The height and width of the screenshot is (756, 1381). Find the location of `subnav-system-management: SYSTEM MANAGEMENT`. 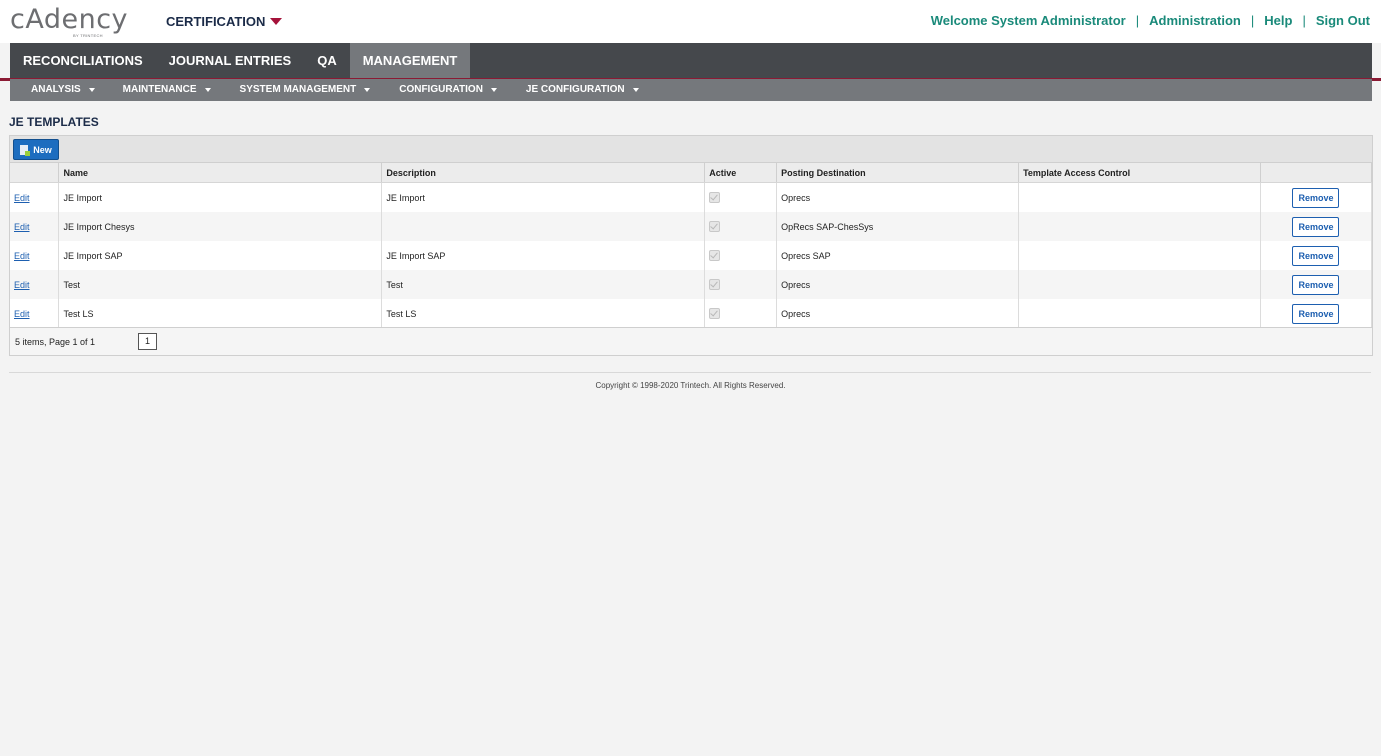

subnav-system-management: SYSTEM MANAGEMENT is located at coordinates (305, 90).